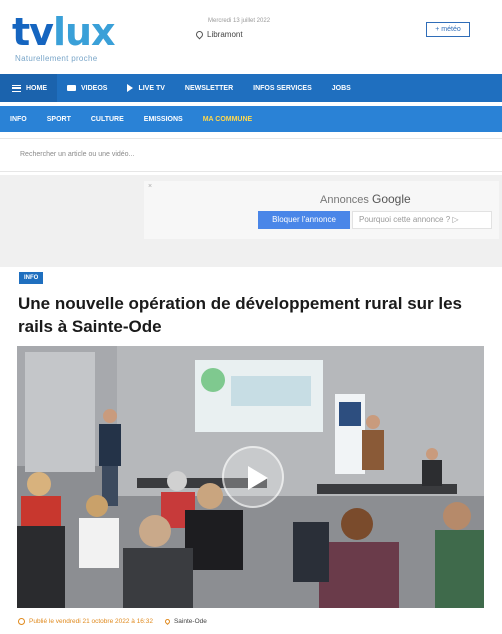  I want to click on current-date: Mercredi 13 juillet 2022, so click(239, 21).